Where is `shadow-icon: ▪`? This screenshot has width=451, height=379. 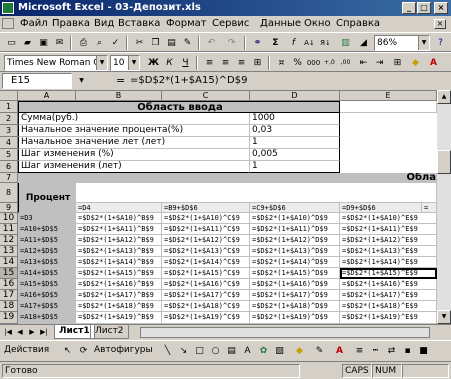
shadow-icon: ▪ is located at coordinates (407, 351).